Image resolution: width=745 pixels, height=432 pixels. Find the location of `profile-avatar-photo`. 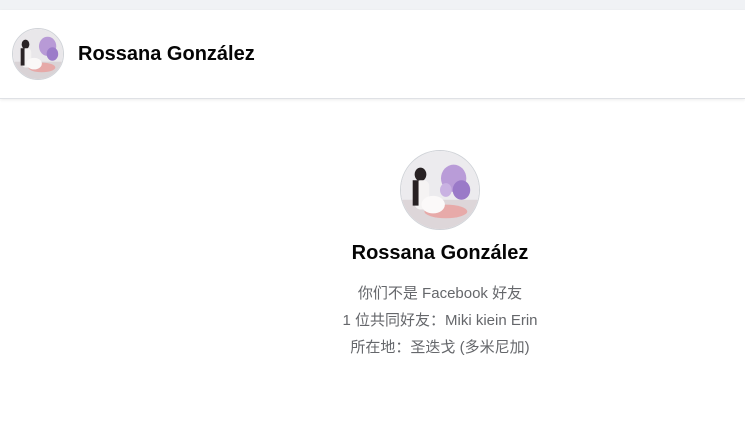

profile-avatar-photo is located at coordinates (440, 190).